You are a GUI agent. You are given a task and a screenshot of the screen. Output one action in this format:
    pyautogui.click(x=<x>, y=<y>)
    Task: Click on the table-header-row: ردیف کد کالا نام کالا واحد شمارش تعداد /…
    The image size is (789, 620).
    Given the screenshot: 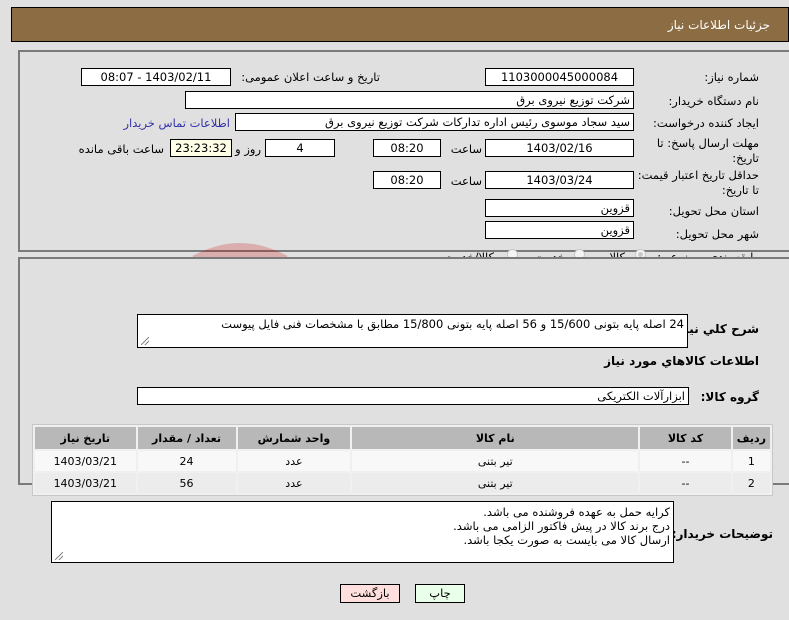 What is the action you would take?
    pyautogui.click(x=402, y=438)
    